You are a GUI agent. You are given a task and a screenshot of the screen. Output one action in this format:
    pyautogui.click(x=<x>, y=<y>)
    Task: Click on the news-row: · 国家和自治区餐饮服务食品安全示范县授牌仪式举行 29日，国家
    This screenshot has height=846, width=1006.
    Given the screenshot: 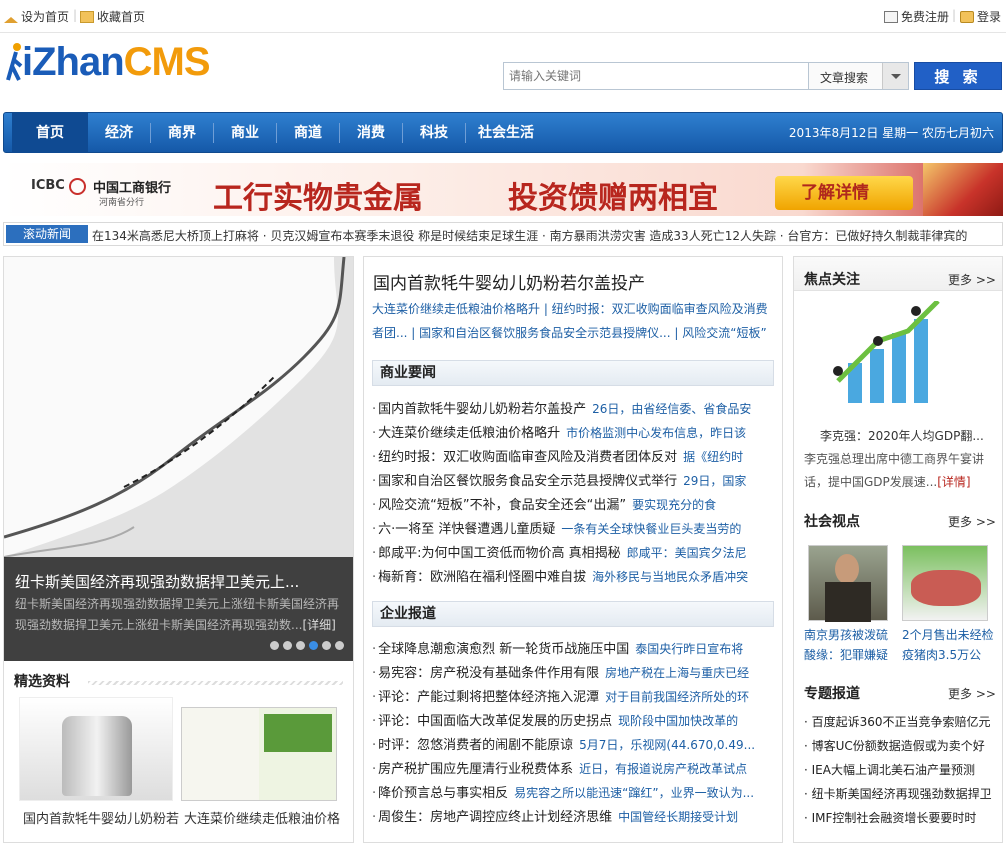 What is the action you would take?
    pyautogui.click(x=572, y=481)
    